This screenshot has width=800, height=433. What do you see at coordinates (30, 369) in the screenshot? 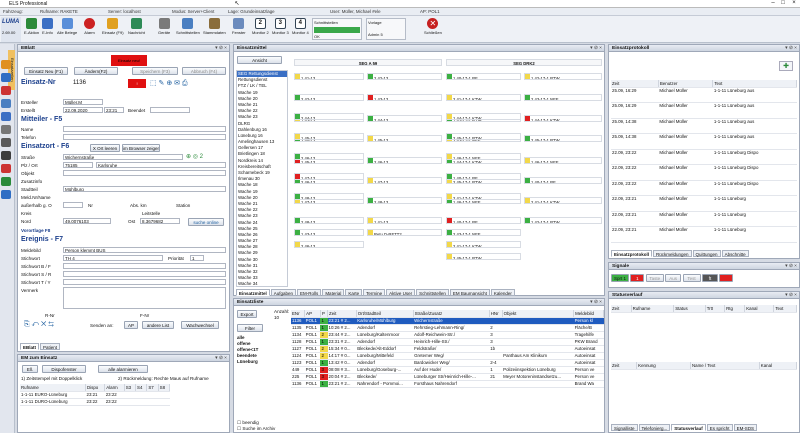
I see `ell-button: Ell.` at bounding box center [30, 369].